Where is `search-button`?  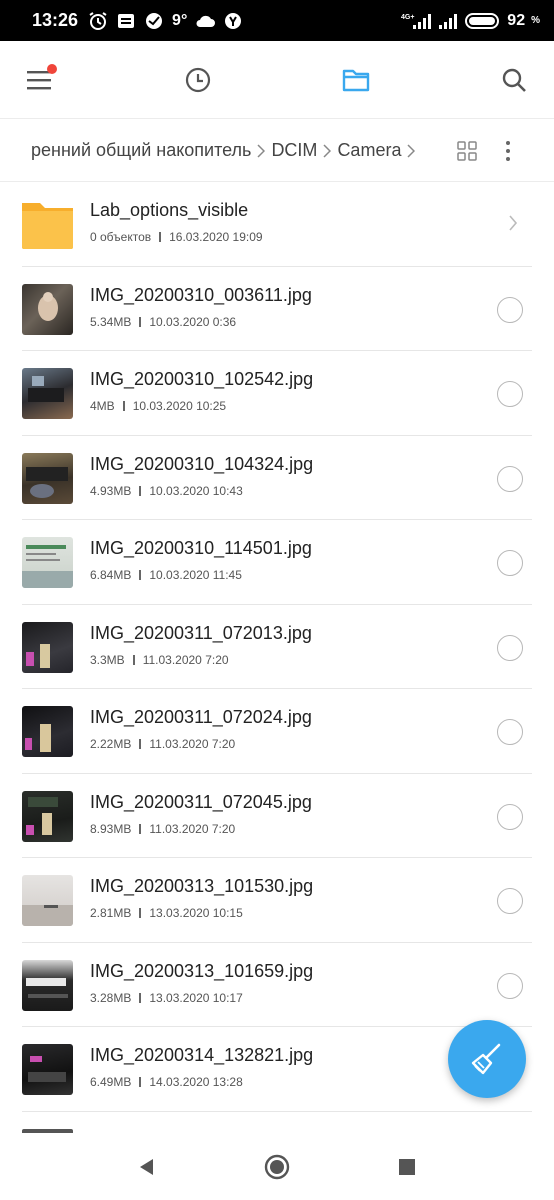 search-button is located at coordinates (514, 80).